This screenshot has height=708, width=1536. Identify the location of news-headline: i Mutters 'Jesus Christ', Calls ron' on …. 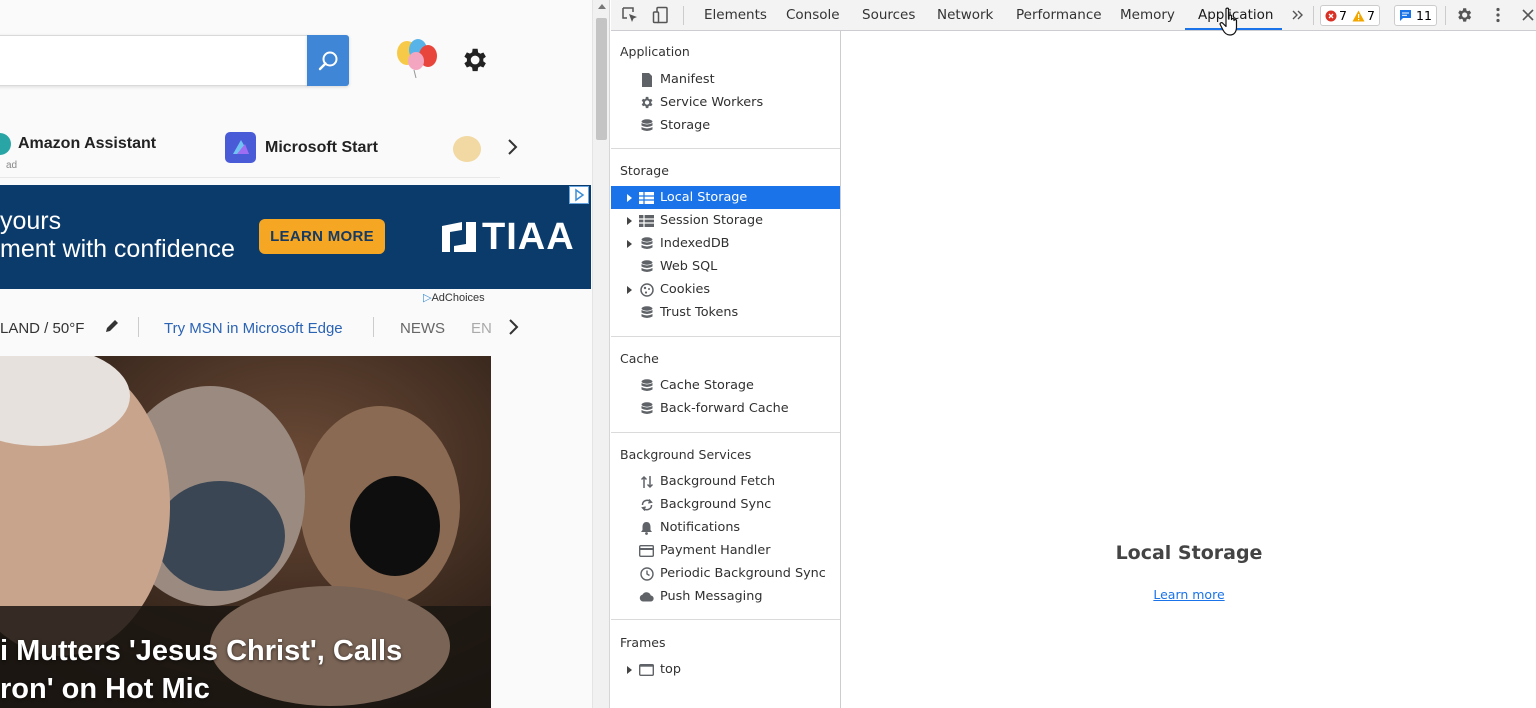
(201, 670).